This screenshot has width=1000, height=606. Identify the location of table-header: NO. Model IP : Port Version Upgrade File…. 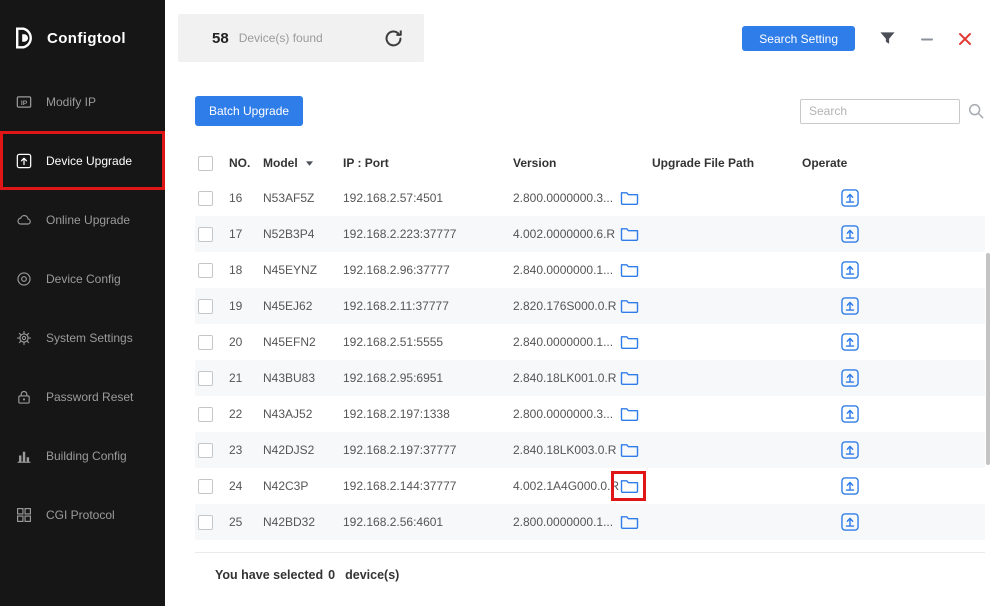
(590, 163).